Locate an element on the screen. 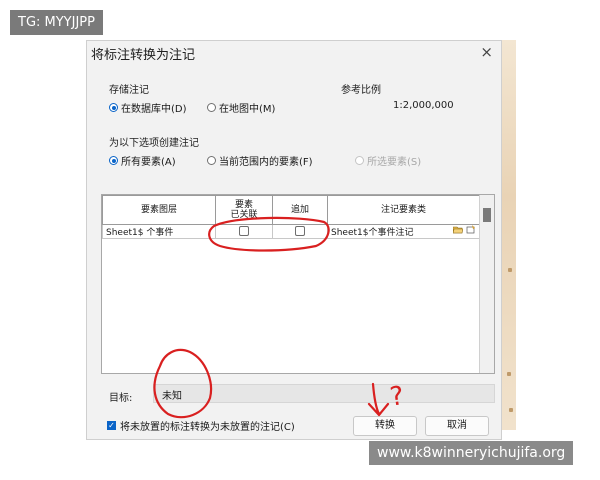 The width and height of the screenshot is (600, 480). radio-in-database: 在数据库中(D) is located at coordinates (148, 107).